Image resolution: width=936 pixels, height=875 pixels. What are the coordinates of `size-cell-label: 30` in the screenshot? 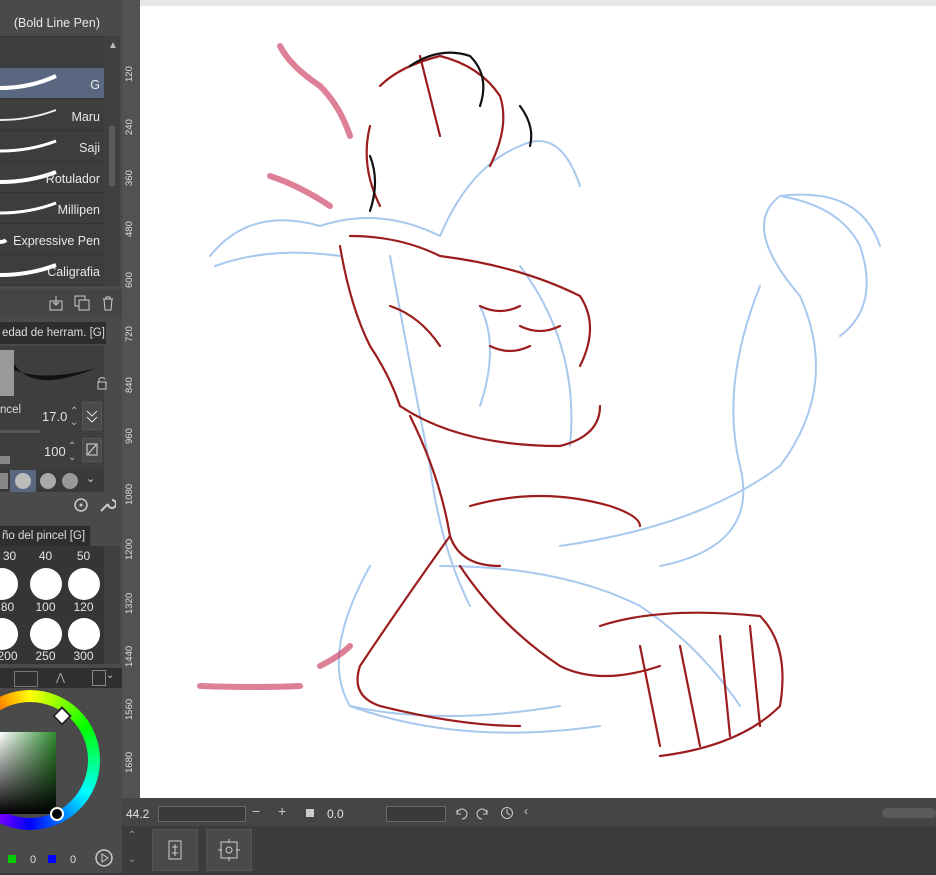 It's located at (14, 556).